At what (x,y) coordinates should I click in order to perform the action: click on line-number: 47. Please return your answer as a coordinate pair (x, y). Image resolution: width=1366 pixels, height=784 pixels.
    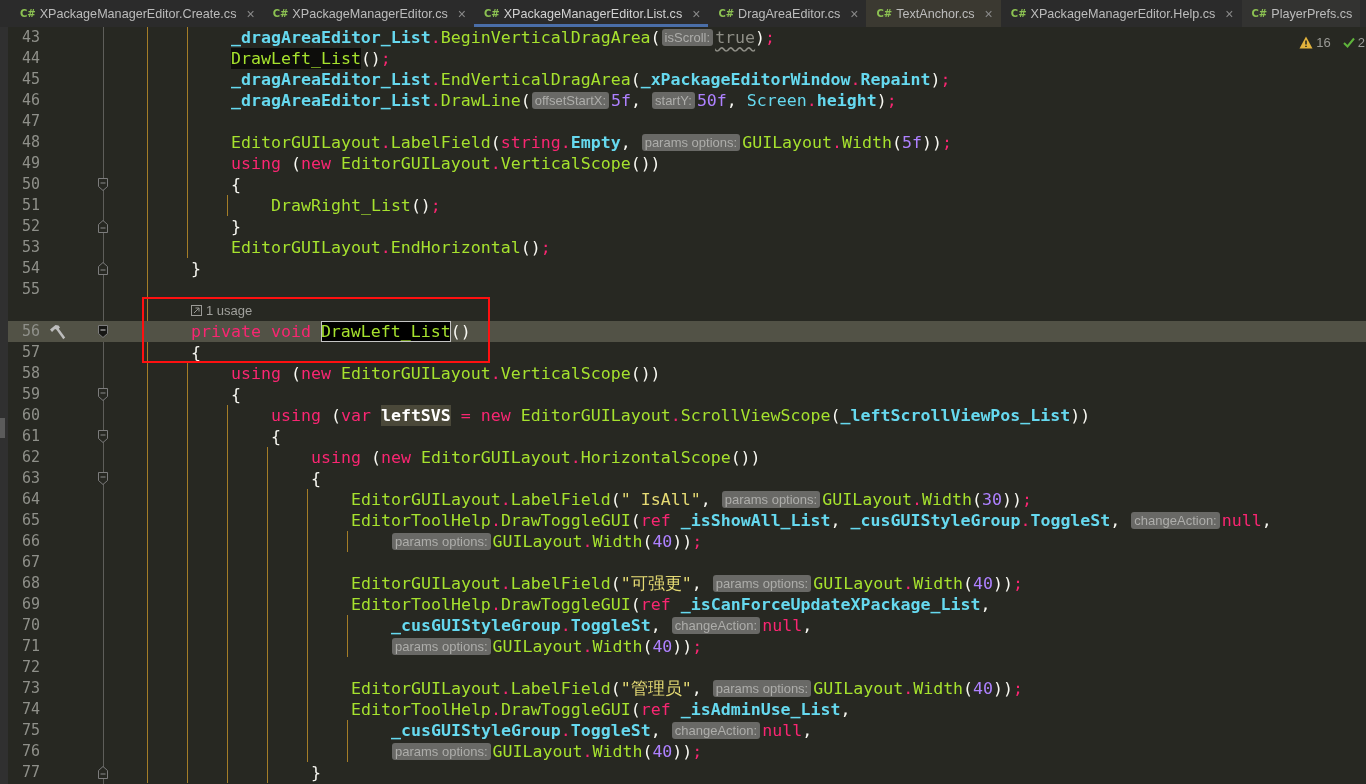
    Looking at the image, I should click on (30, 121).